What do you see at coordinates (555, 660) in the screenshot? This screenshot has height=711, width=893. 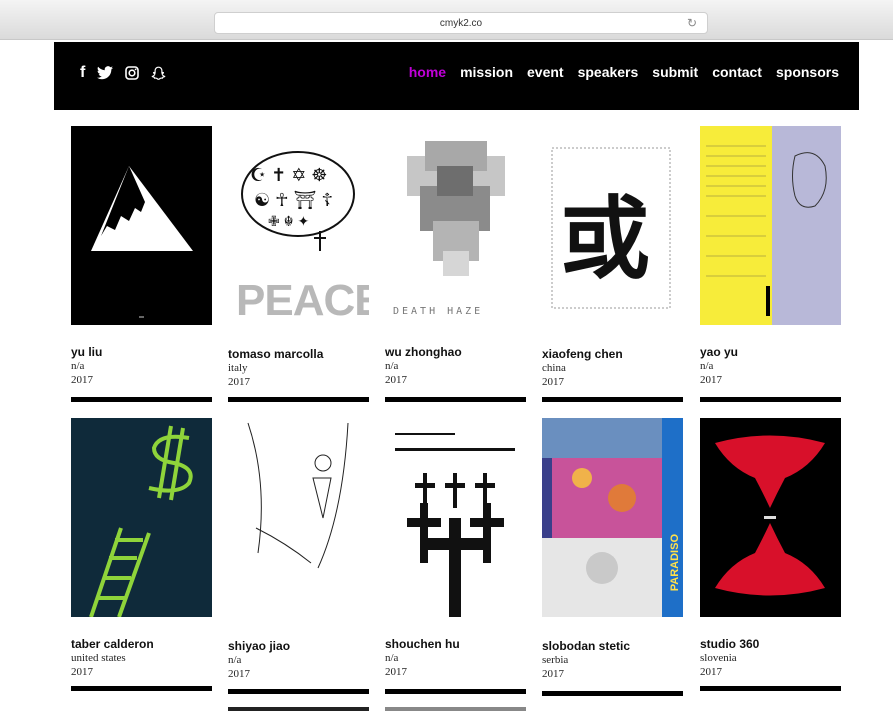 I see `artist-country: serbia` at bounding box center [555, 660].